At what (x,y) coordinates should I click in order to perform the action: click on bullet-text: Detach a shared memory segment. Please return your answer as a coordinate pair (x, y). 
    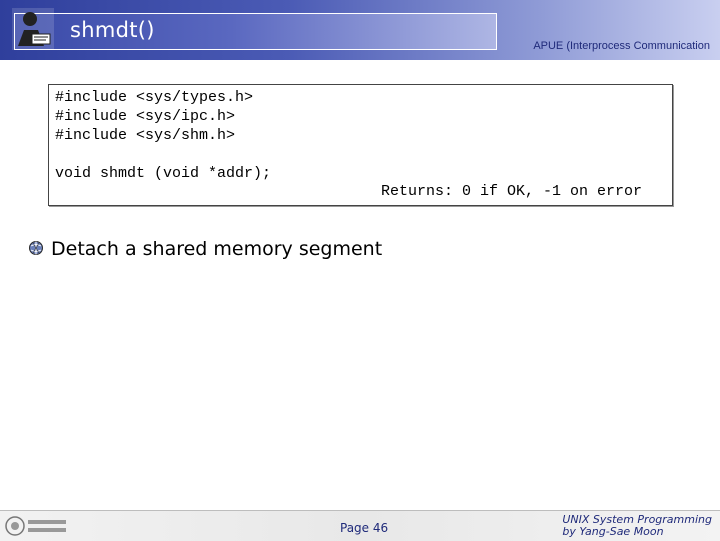
    Looking at the image, I should click on (217, 249).